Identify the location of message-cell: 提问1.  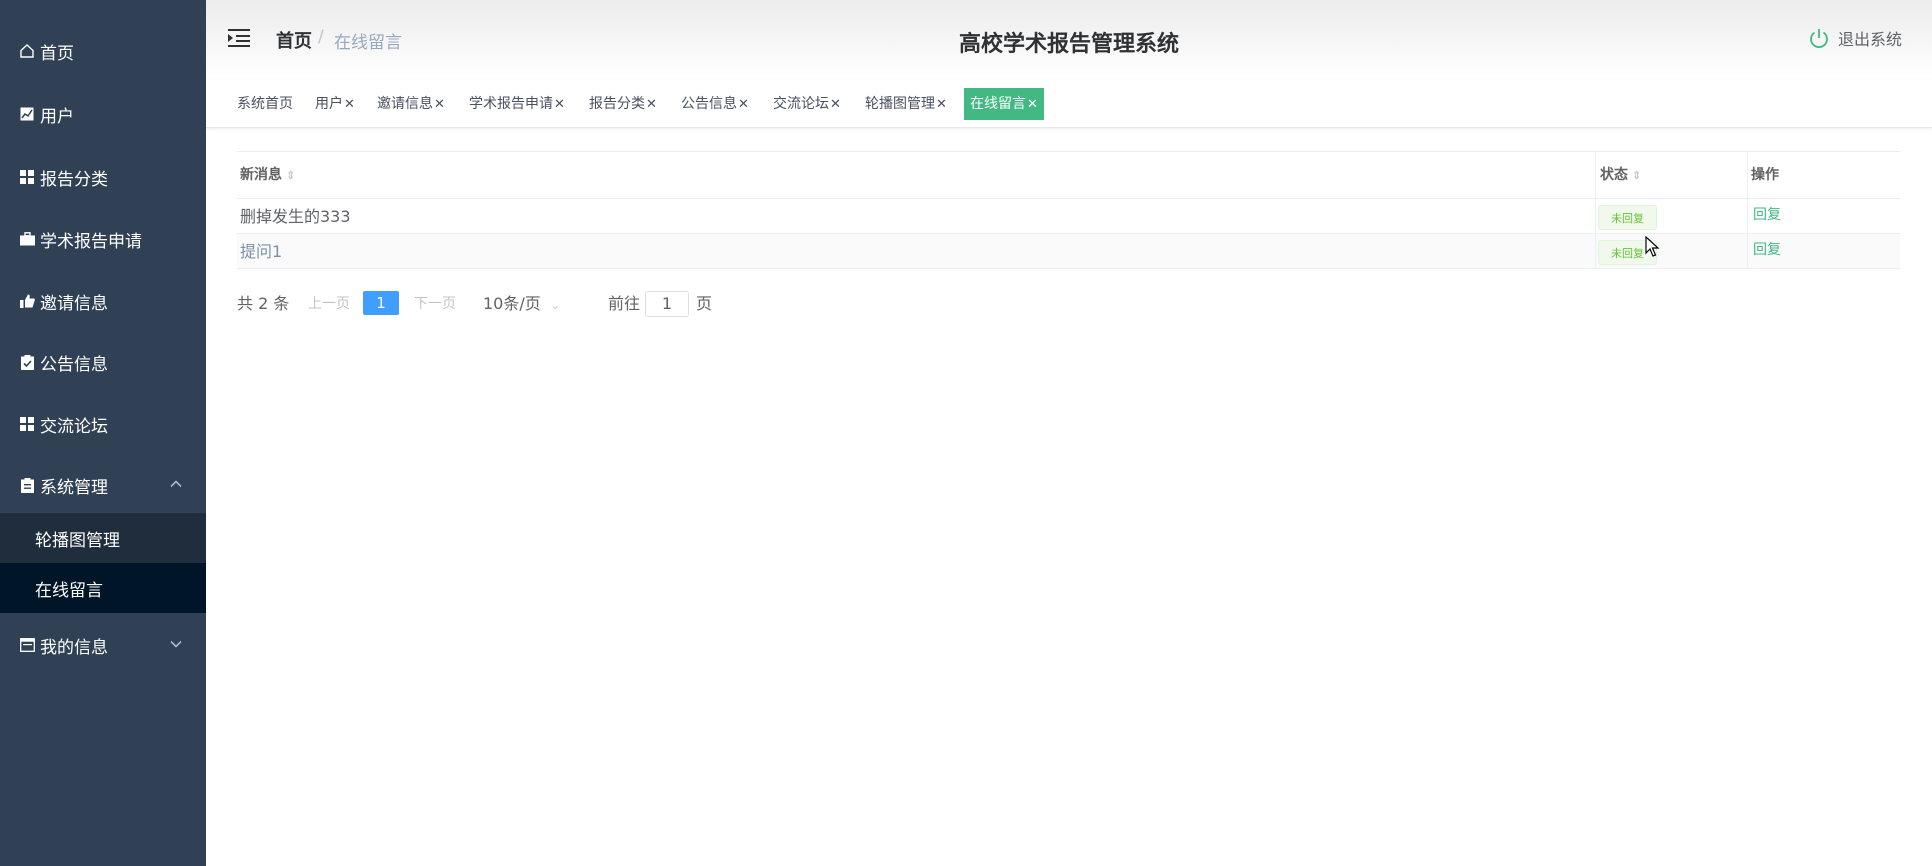
(261, 251).